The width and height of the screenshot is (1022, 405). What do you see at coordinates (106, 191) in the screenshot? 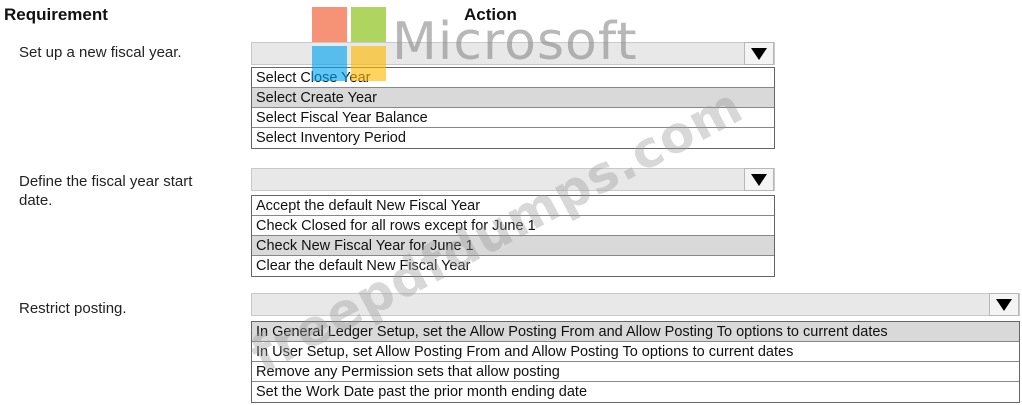
I see `requirement-label-2: Define the fiscal year start date.` at bounding box center [106, 191].